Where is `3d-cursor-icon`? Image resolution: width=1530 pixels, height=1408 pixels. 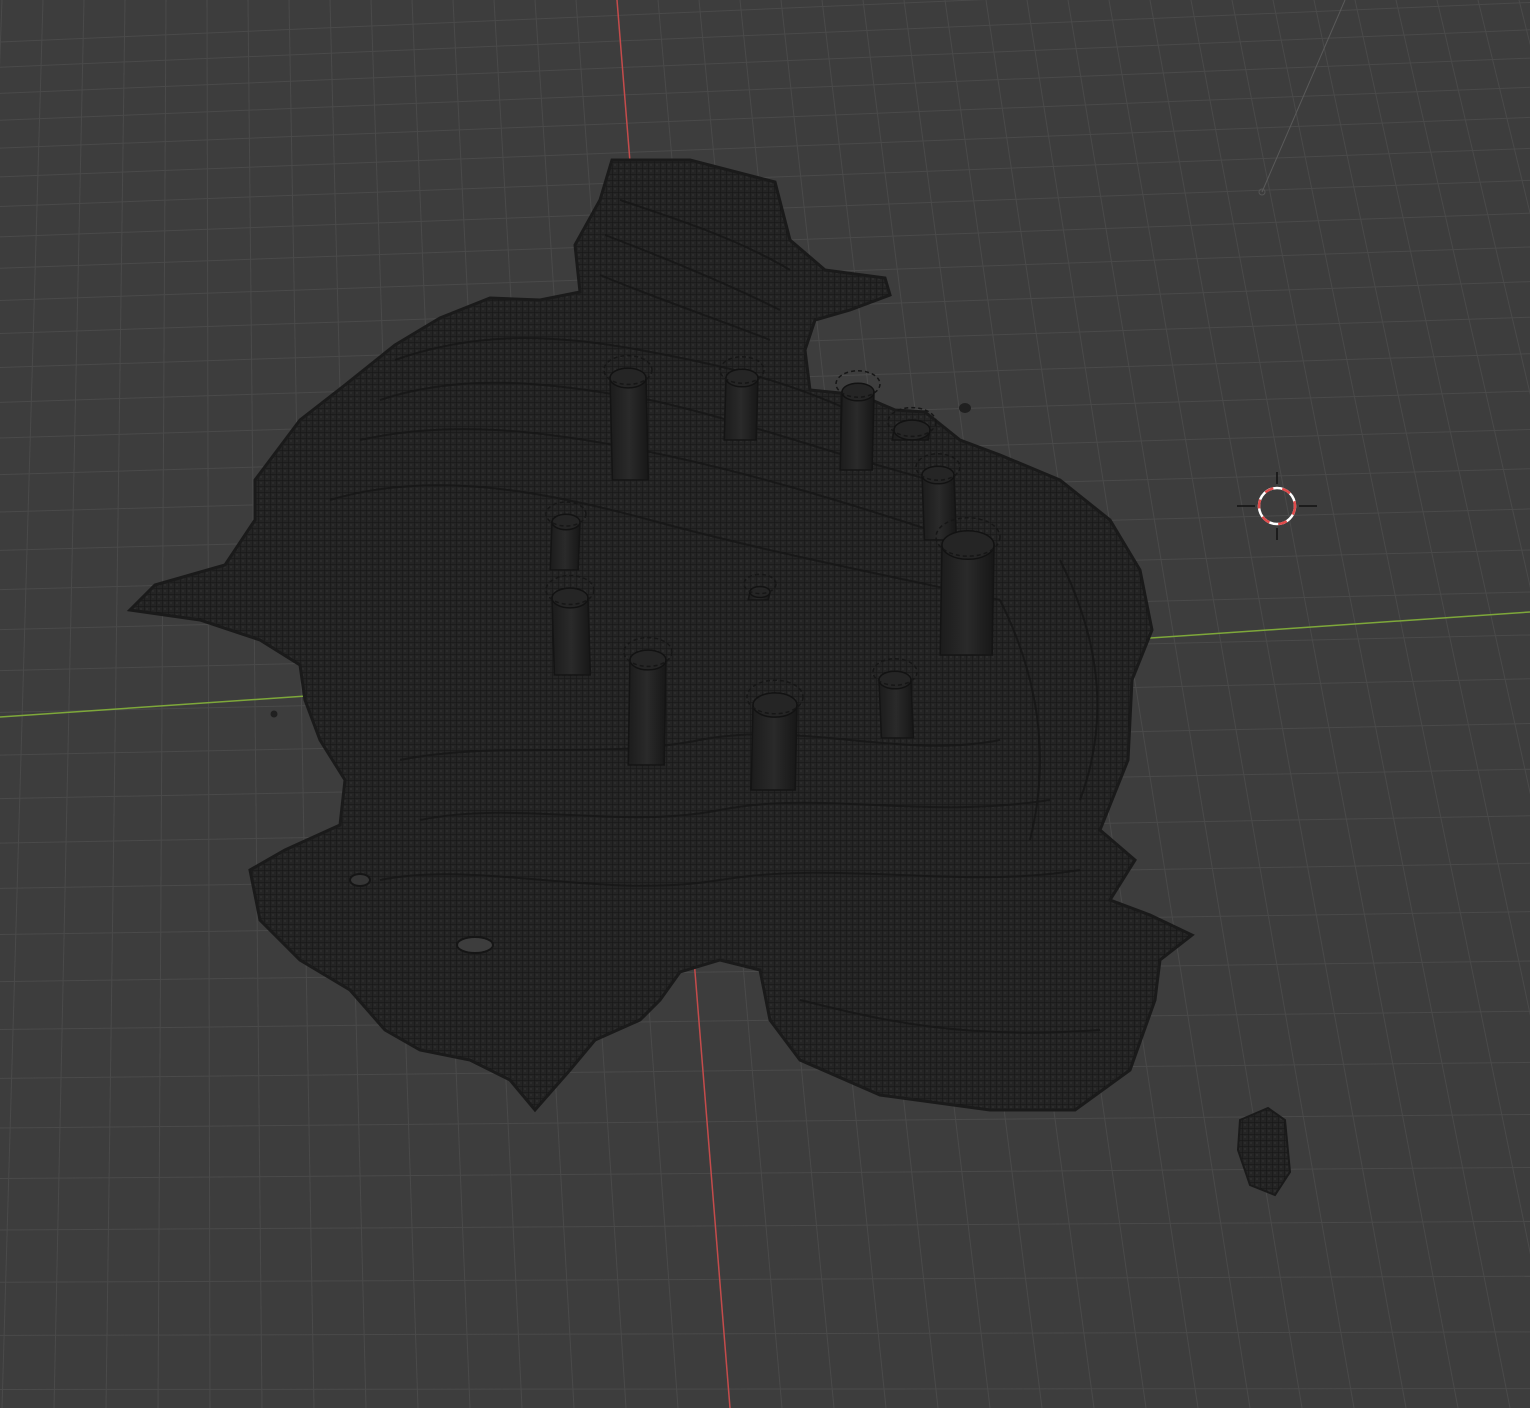
3d-cursor-icon is located at coordinates (1277, 506).